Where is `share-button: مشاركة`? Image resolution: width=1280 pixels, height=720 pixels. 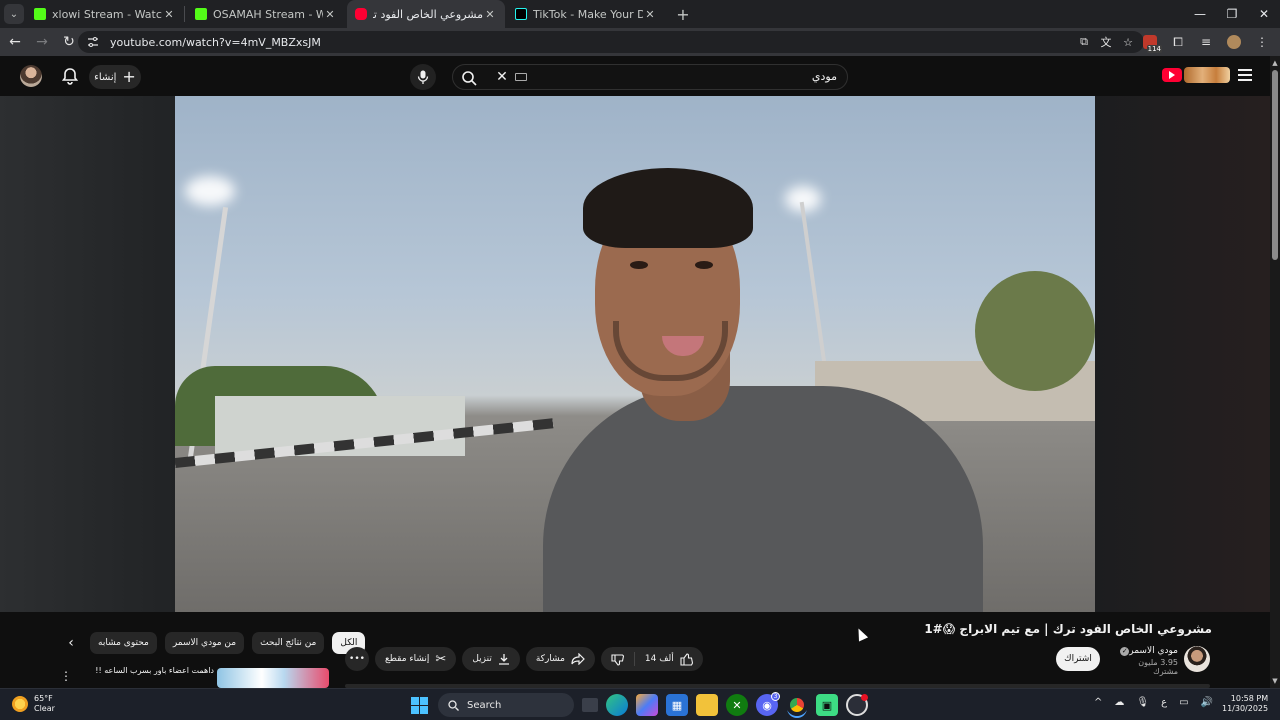
share-button: مشاركة is located at coordinates (560, 659).